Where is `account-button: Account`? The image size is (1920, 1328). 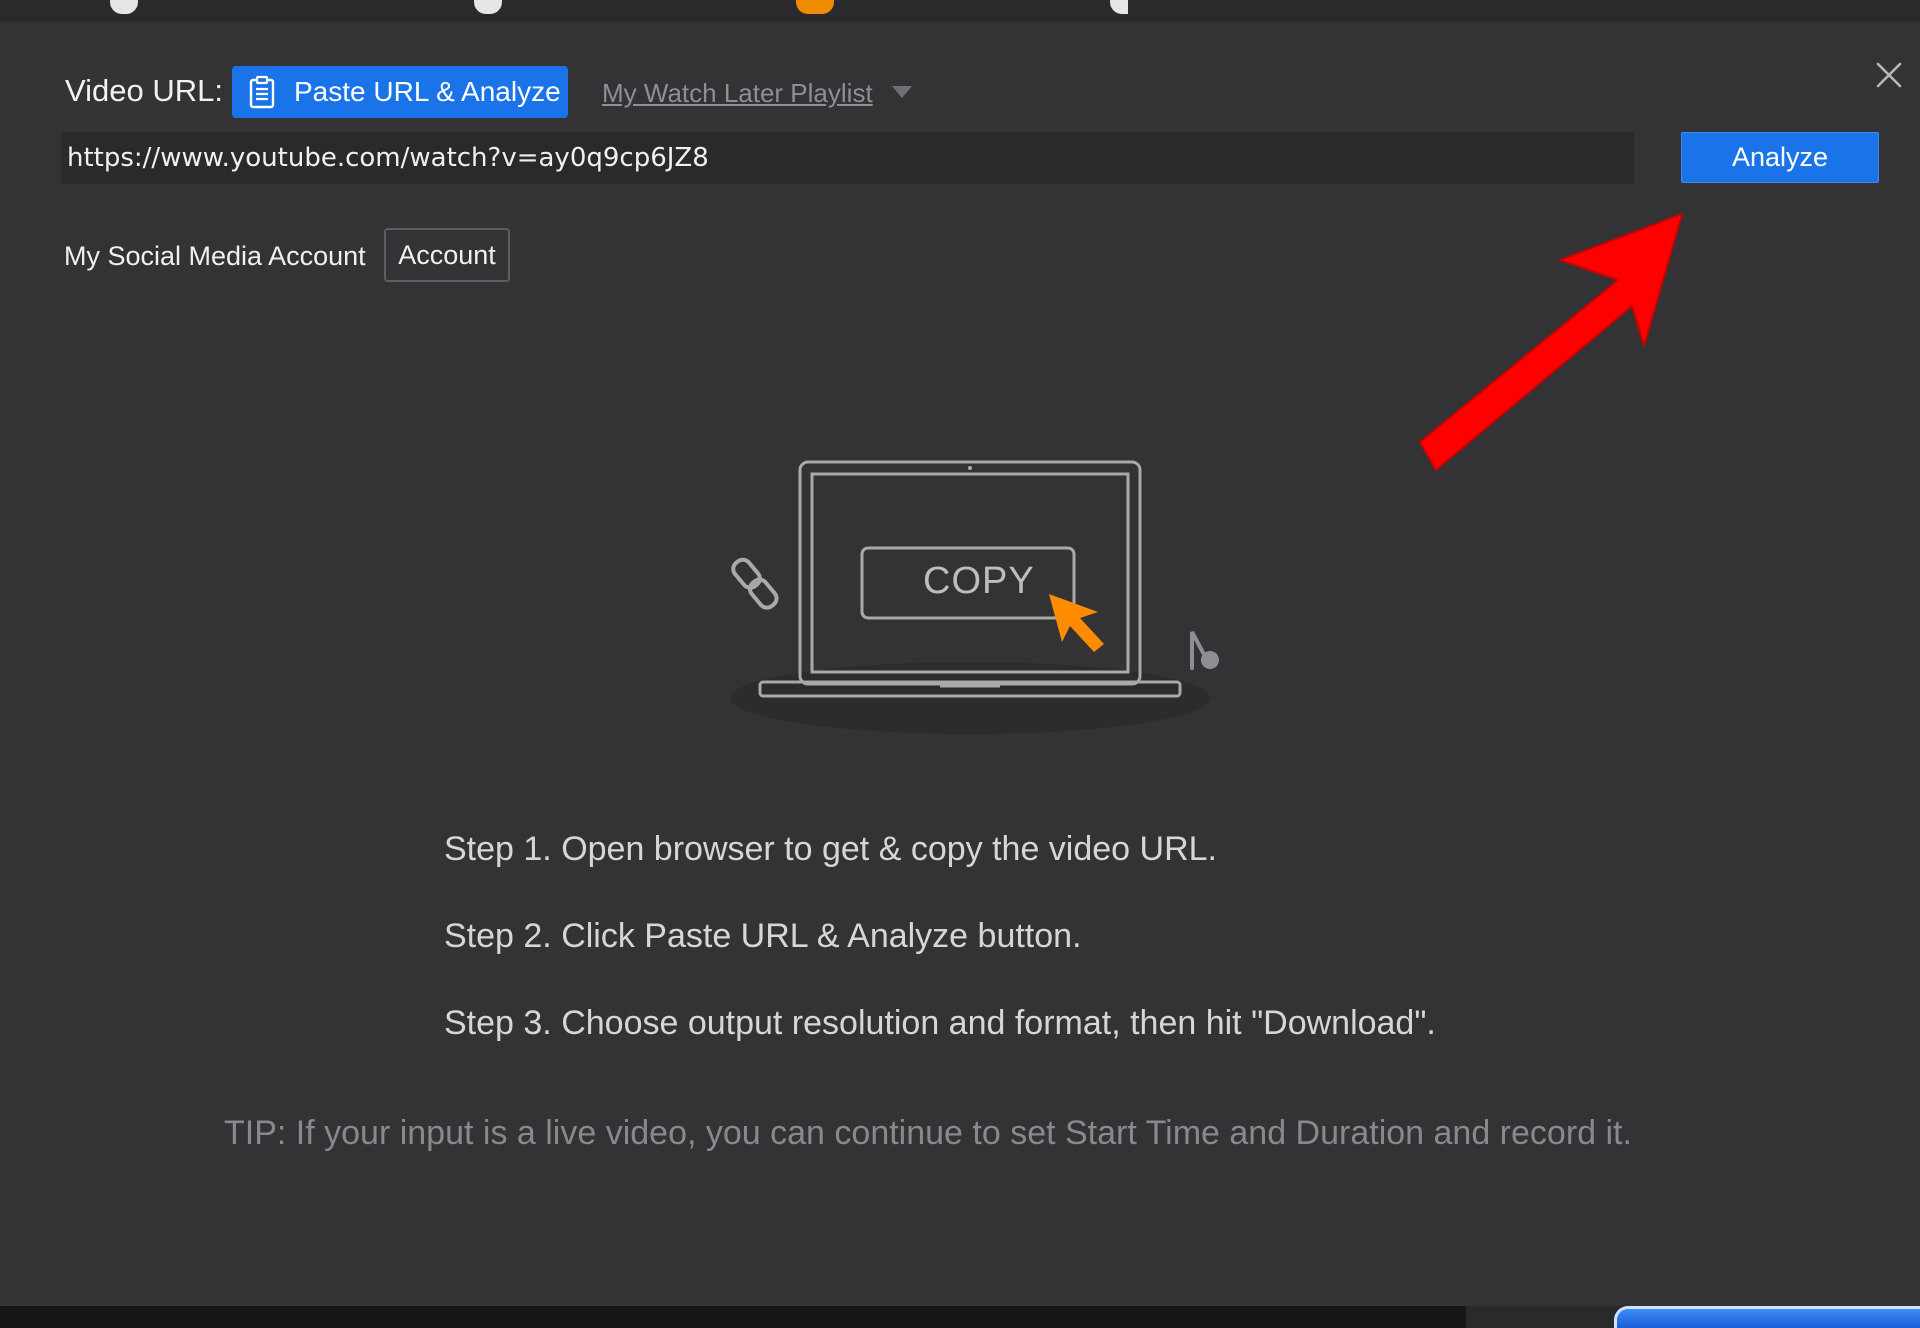
account-button: Account is located at coordinates (447, 255).